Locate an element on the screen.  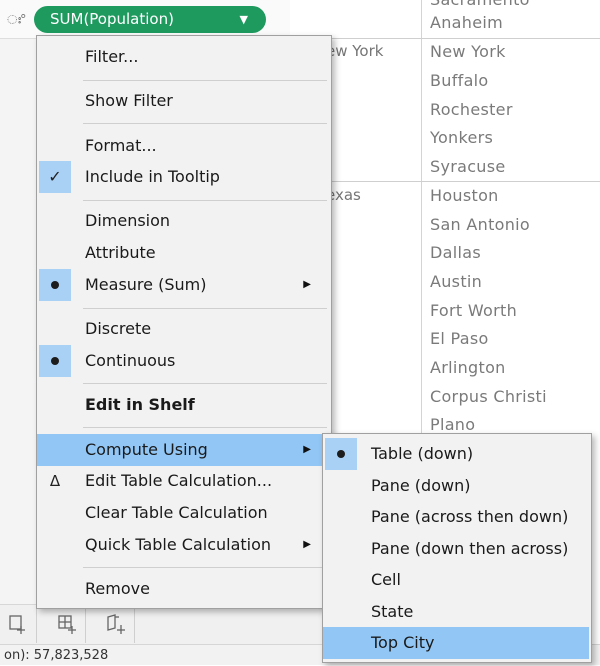
state-label-new-york: ew York is located at coordinates (355, 51).